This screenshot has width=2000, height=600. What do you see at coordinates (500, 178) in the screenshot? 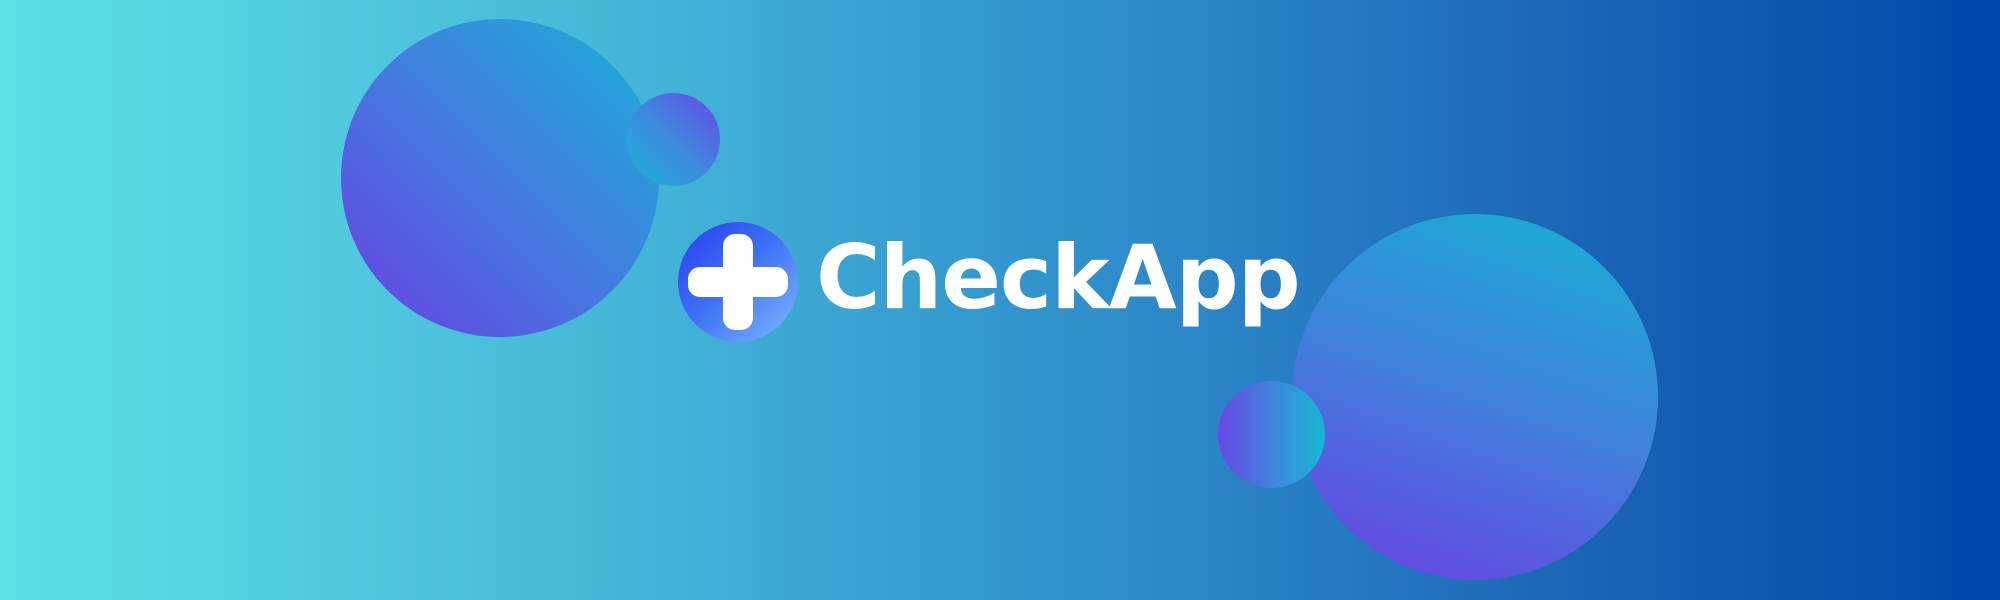
I see `decorative-bubble-large-left` at bounding box center [500, 178].